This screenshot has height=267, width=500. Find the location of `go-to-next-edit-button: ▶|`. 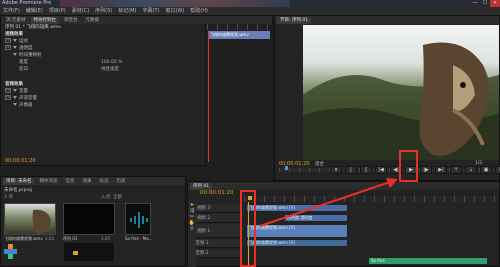

go-to-next-edit-button: ▶| is located at coordinates (441, 170).